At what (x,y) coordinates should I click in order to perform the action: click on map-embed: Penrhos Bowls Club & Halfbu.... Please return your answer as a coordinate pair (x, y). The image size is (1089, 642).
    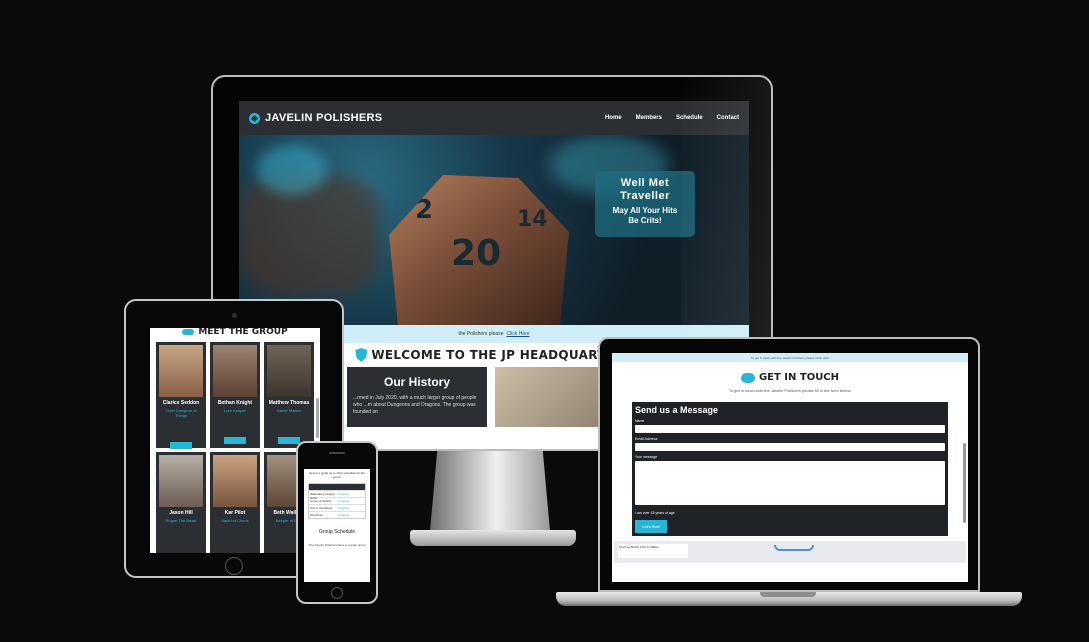
    Looking at the image, I should click on (790, 552).